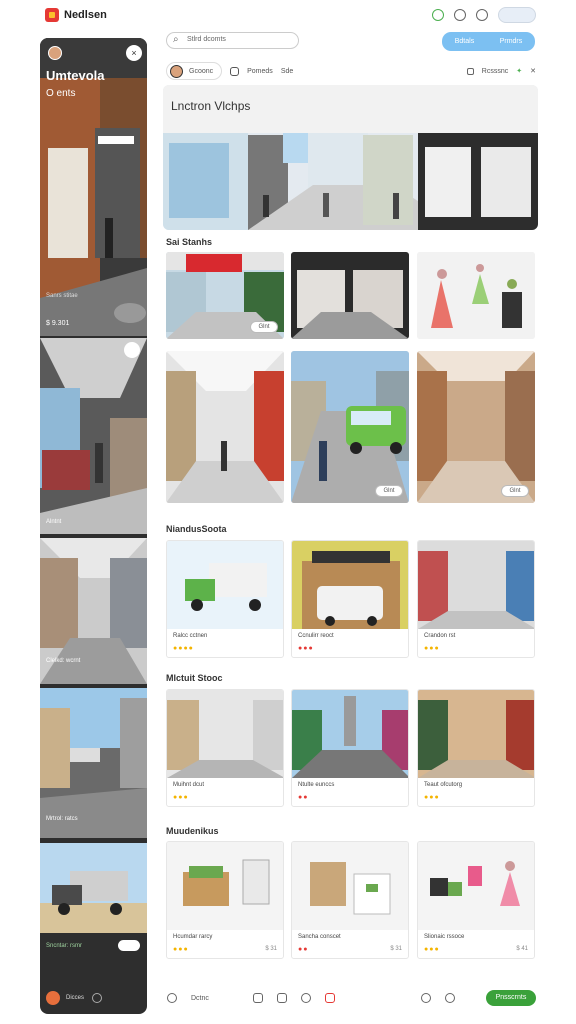 The width and height of the screenshot is (576, 1024). Describe the element at coordinates (225, 886) in the screenshot. I see `food-box-image` at that location.